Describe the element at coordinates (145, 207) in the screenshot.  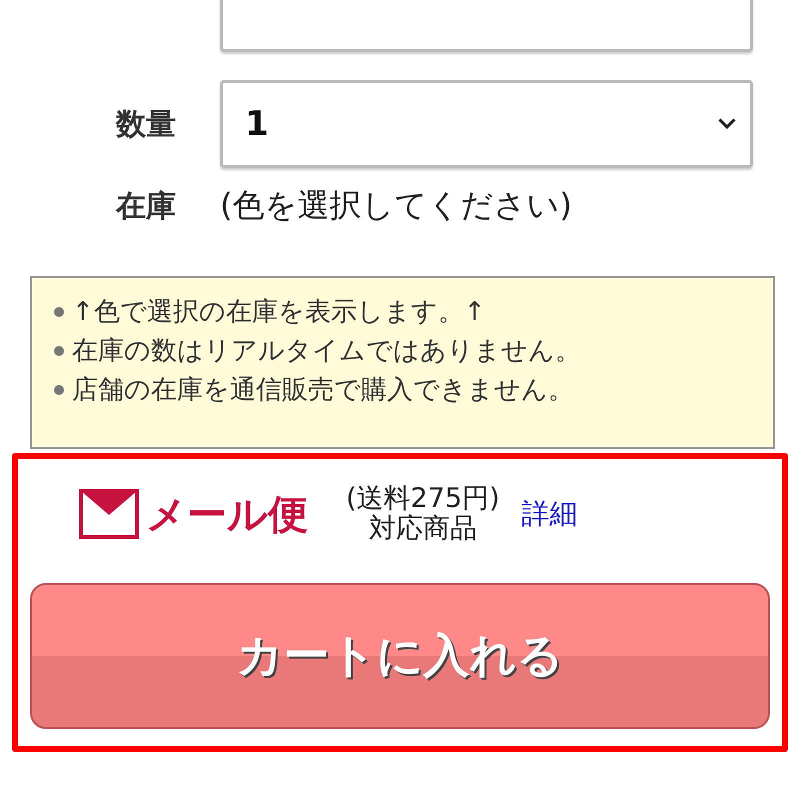
I see `stock-label: 在庫` at that location.